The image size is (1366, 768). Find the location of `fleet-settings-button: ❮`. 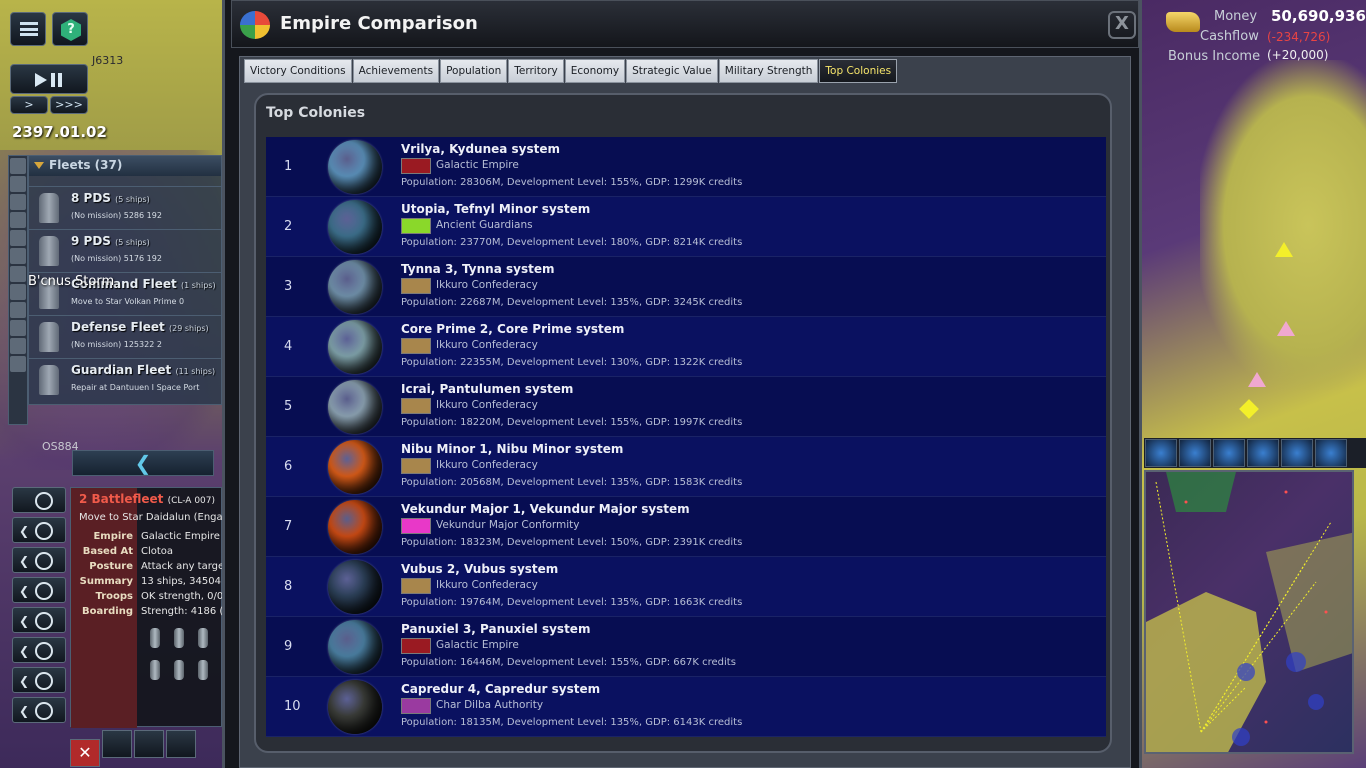

fleet-settings-button: ❮ is located at coordinates (39, 620).